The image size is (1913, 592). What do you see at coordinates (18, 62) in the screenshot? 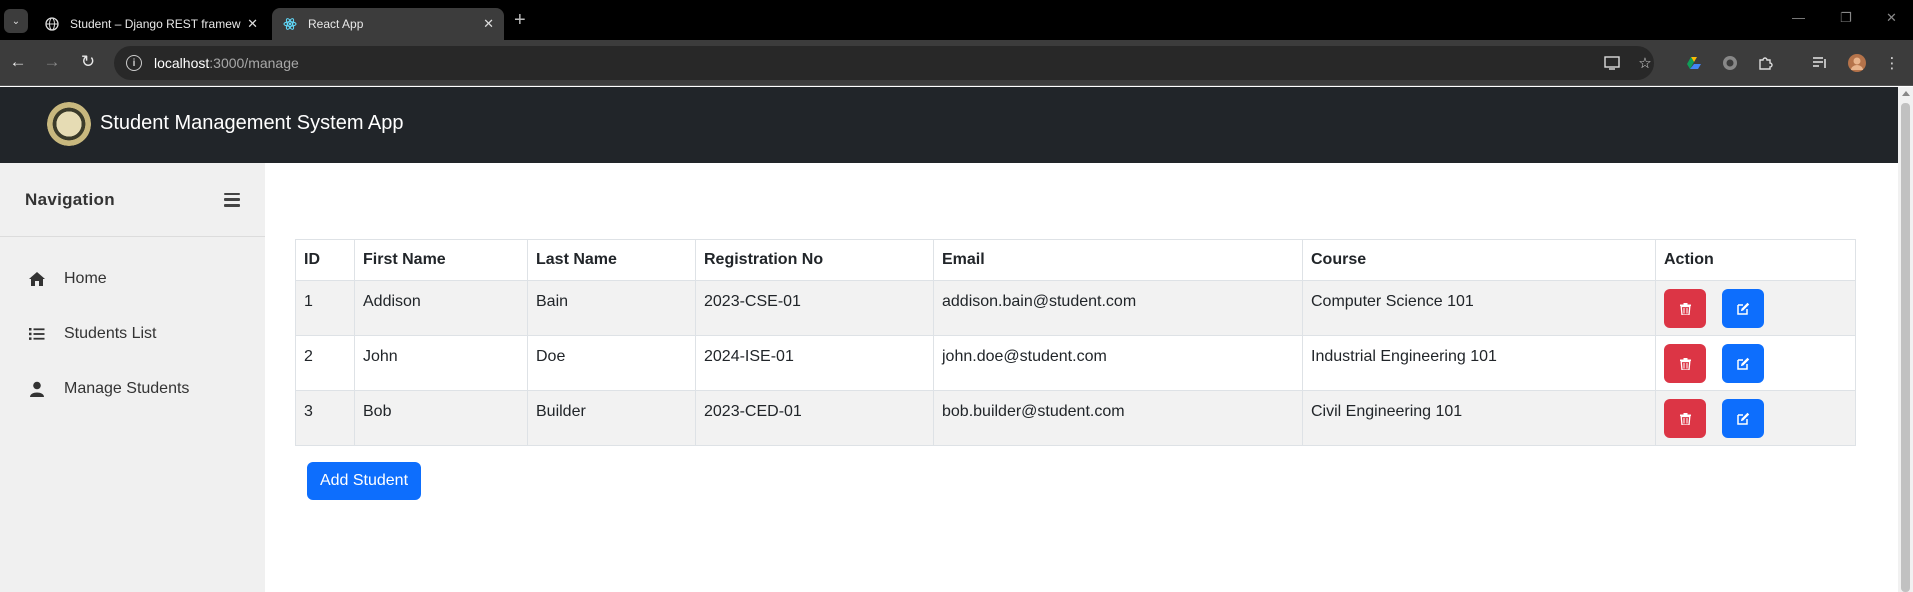
I see `back-arrow-icon: ←` at bounding box center [18, 62].